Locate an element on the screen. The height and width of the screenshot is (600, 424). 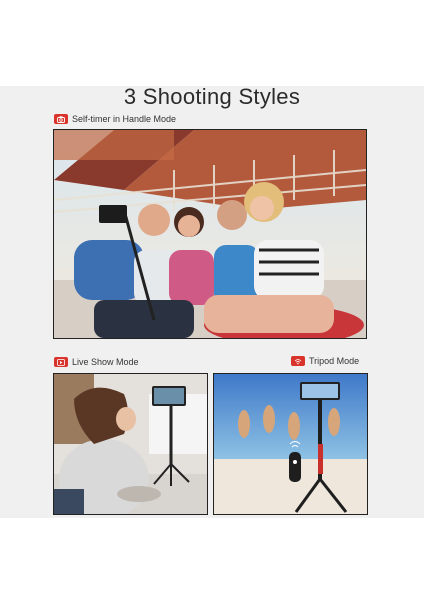
label-live-show: Live Show Mode is located at coordinates (96, 362).